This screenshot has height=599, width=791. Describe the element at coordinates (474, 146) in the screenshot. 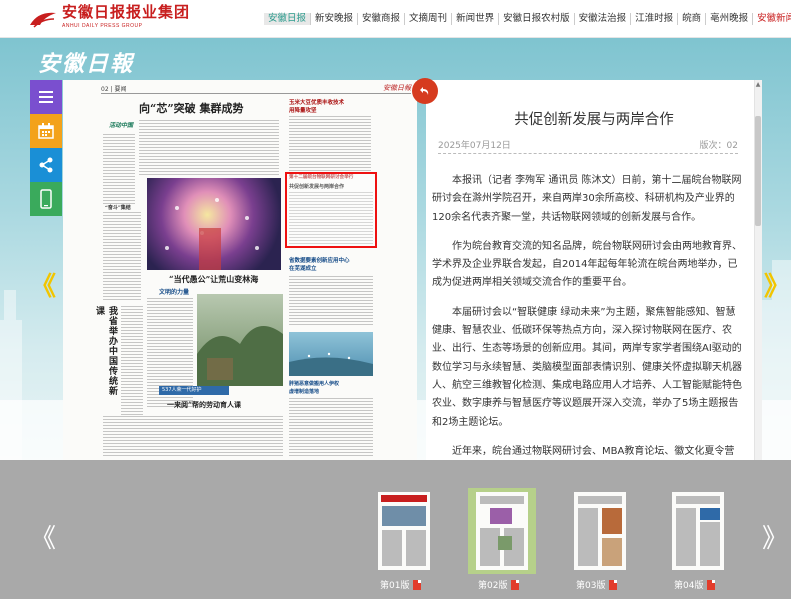

I see `article-date: 2025年07月12日` at that location.